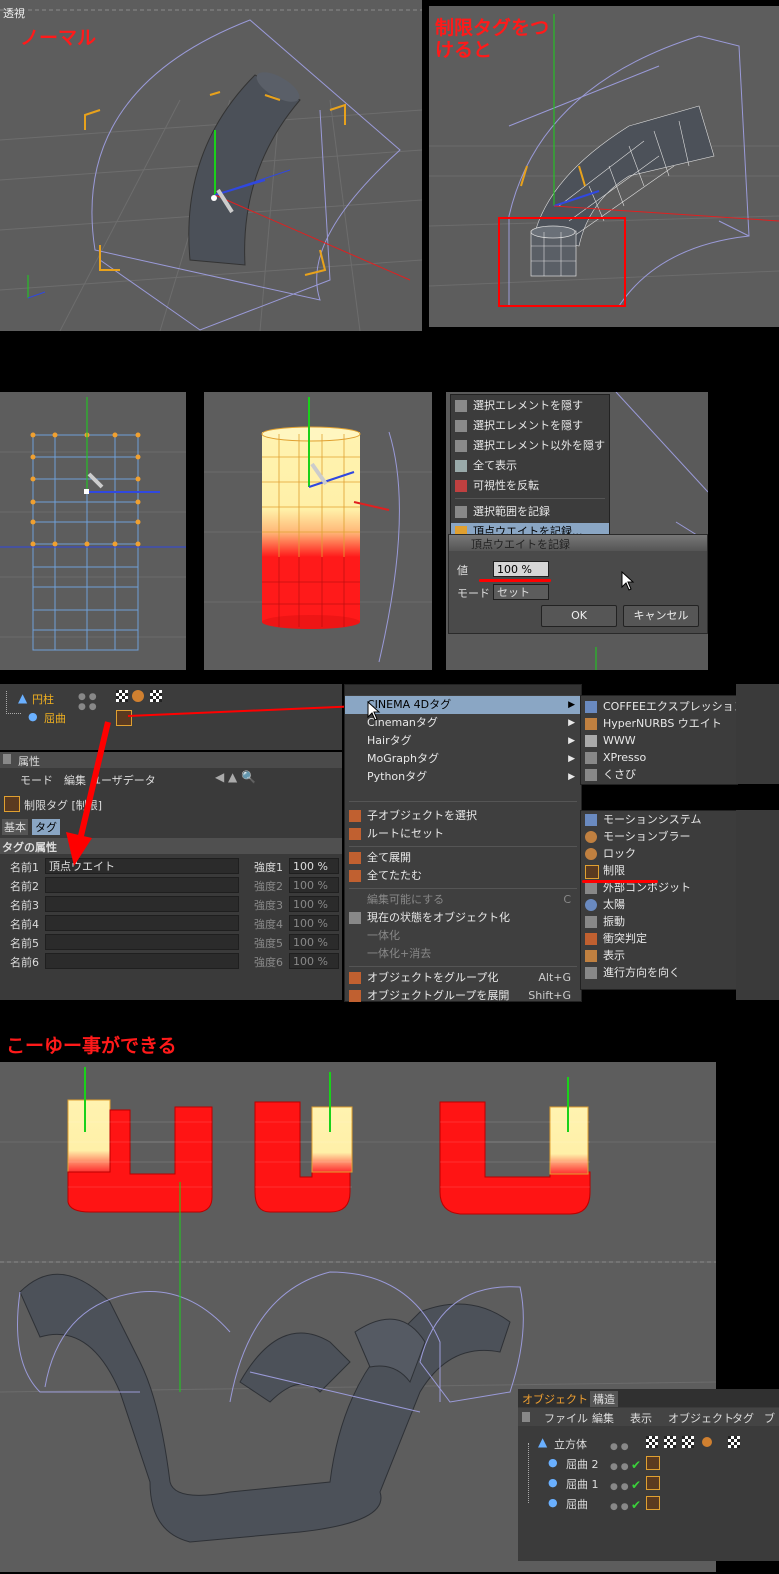 The height and width of the screenshot is (1574, 779). I want to click on value-field: 100 %, so click(521, 569).